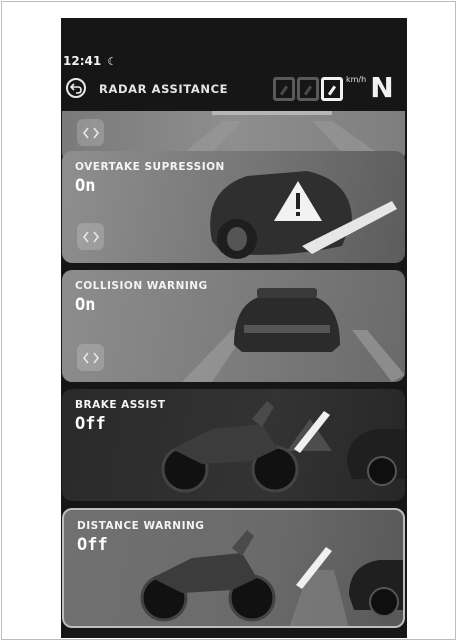 The width and height of the screenshot is (457, 641). I want to click on card-label: COLLISION WARNING, so click(141, 286).